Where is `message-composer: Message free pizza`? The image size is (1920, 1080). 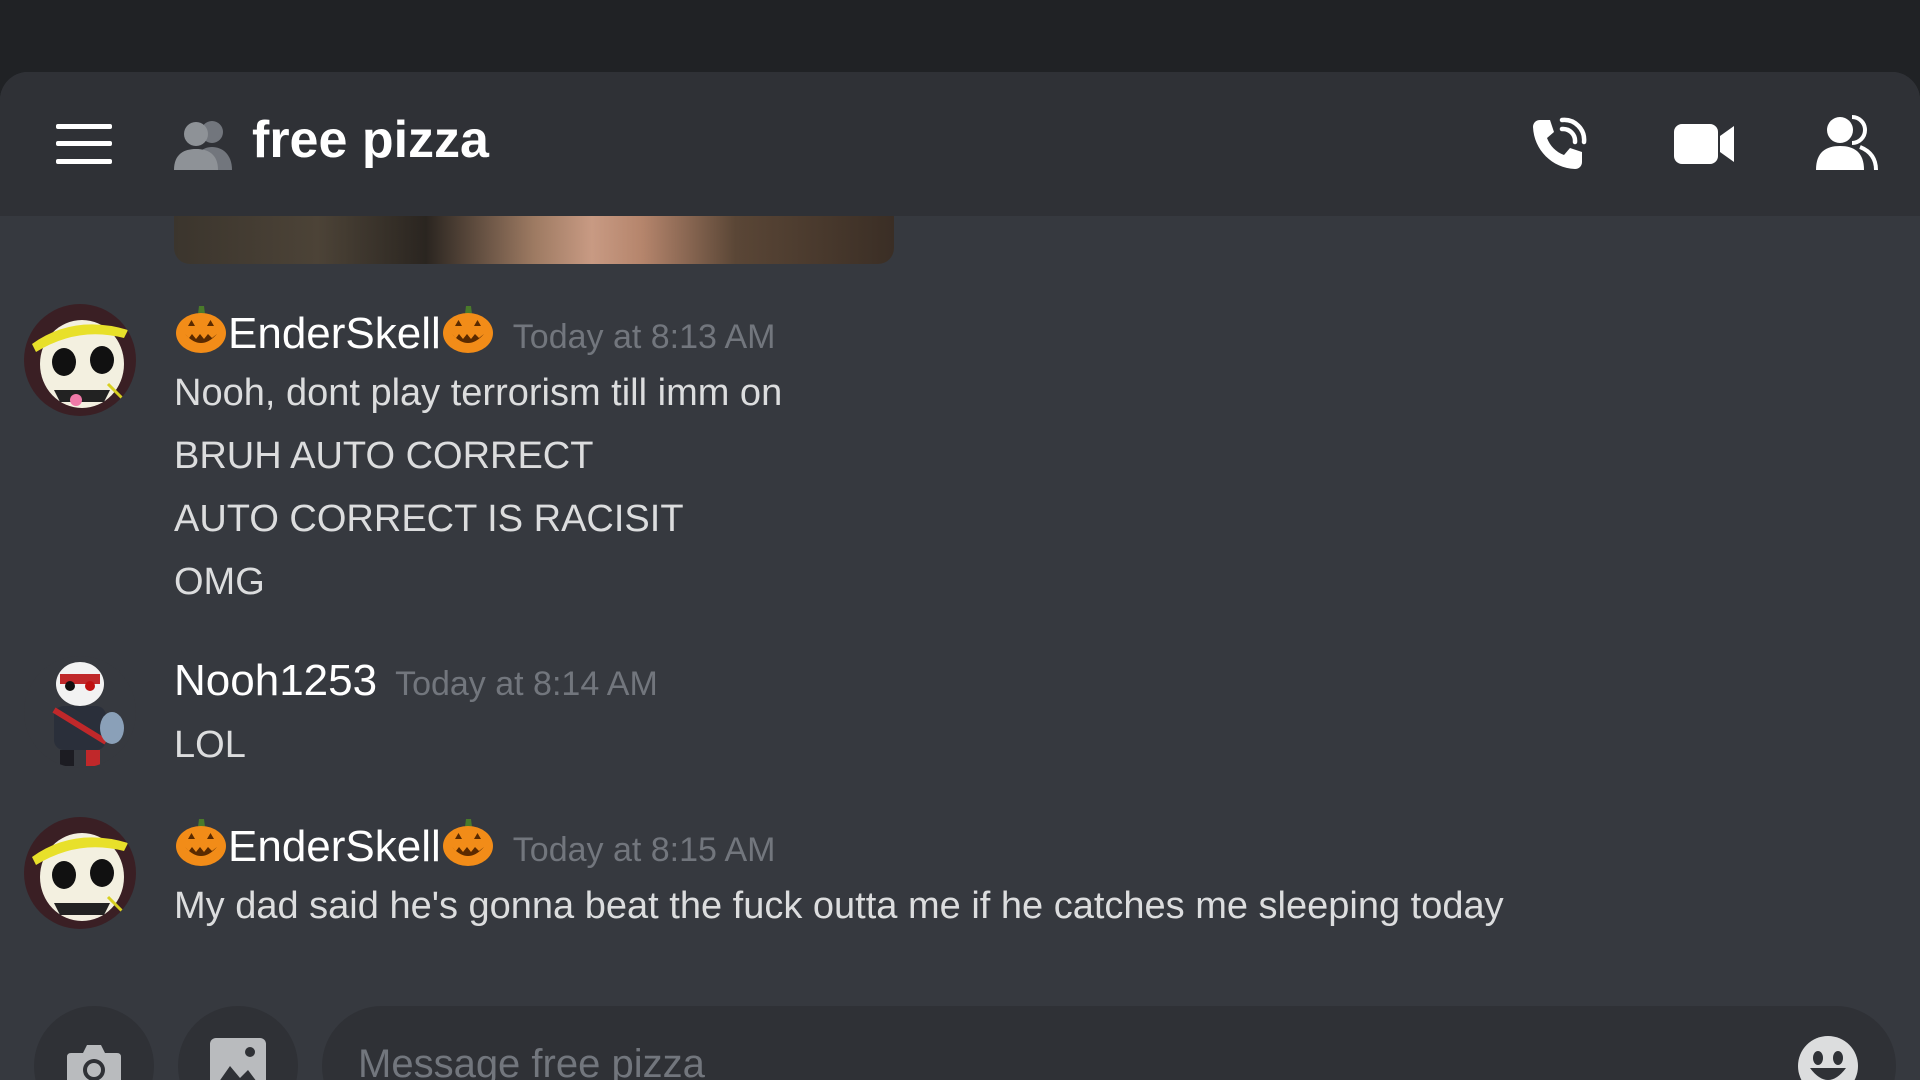
message-composer: Message free pizza is located at coordinates (960, 1032).